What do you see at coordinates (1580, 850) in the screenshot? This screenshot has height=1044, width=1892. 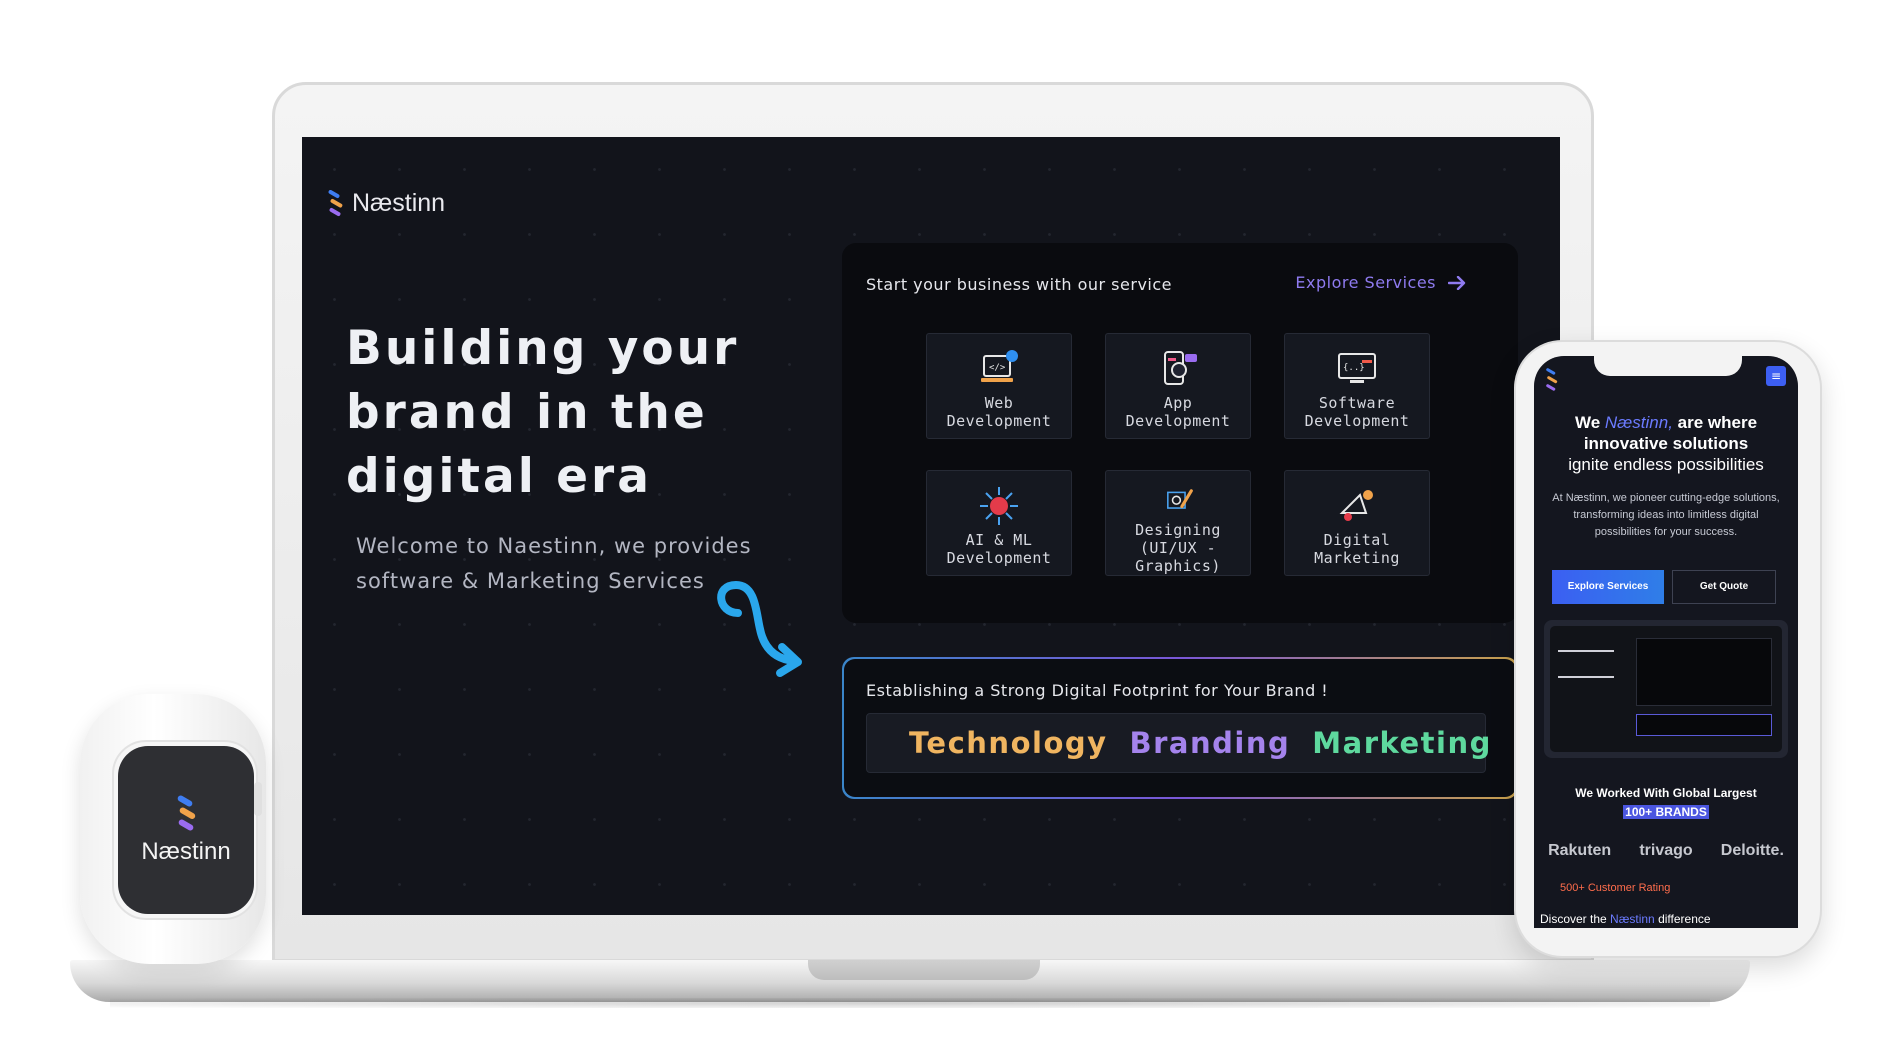 I see `brand-logo-rakuten: Rakuten` at bounding box center [1580, 850].